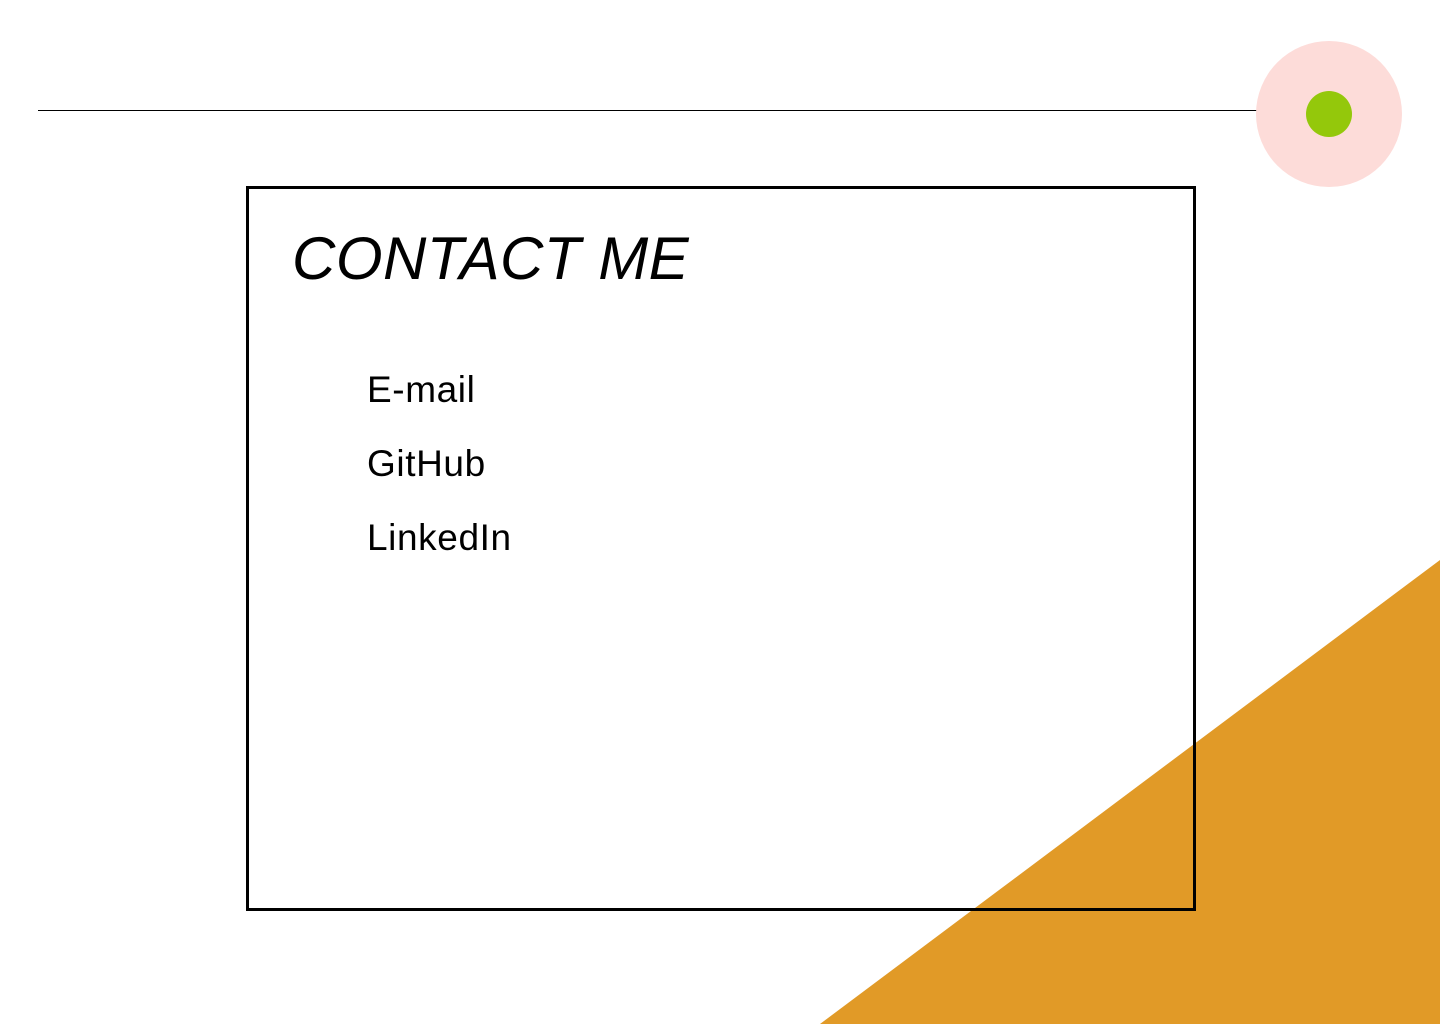 The width and height of the screenshot is (1440, 1024). I want to click on list-item: GitHub, so click(439, 464).